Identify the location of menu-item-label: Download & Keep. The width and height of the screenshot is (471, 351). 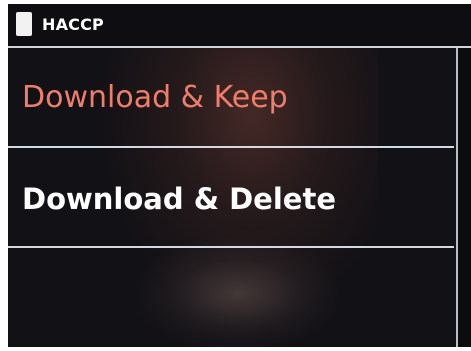
(155, 97).